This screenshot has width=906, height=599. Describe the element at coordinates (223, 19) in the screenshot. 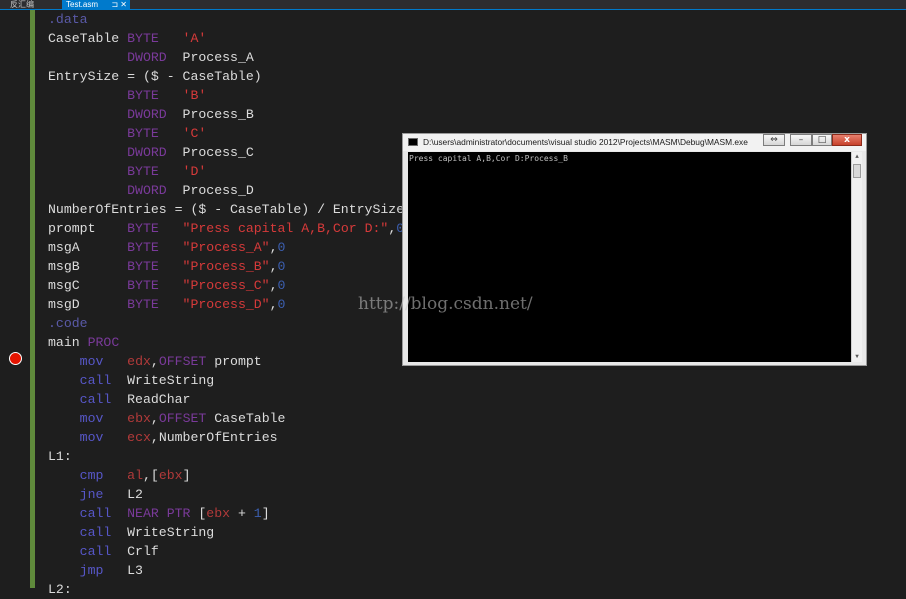

I see `code-line: .data` at that location.